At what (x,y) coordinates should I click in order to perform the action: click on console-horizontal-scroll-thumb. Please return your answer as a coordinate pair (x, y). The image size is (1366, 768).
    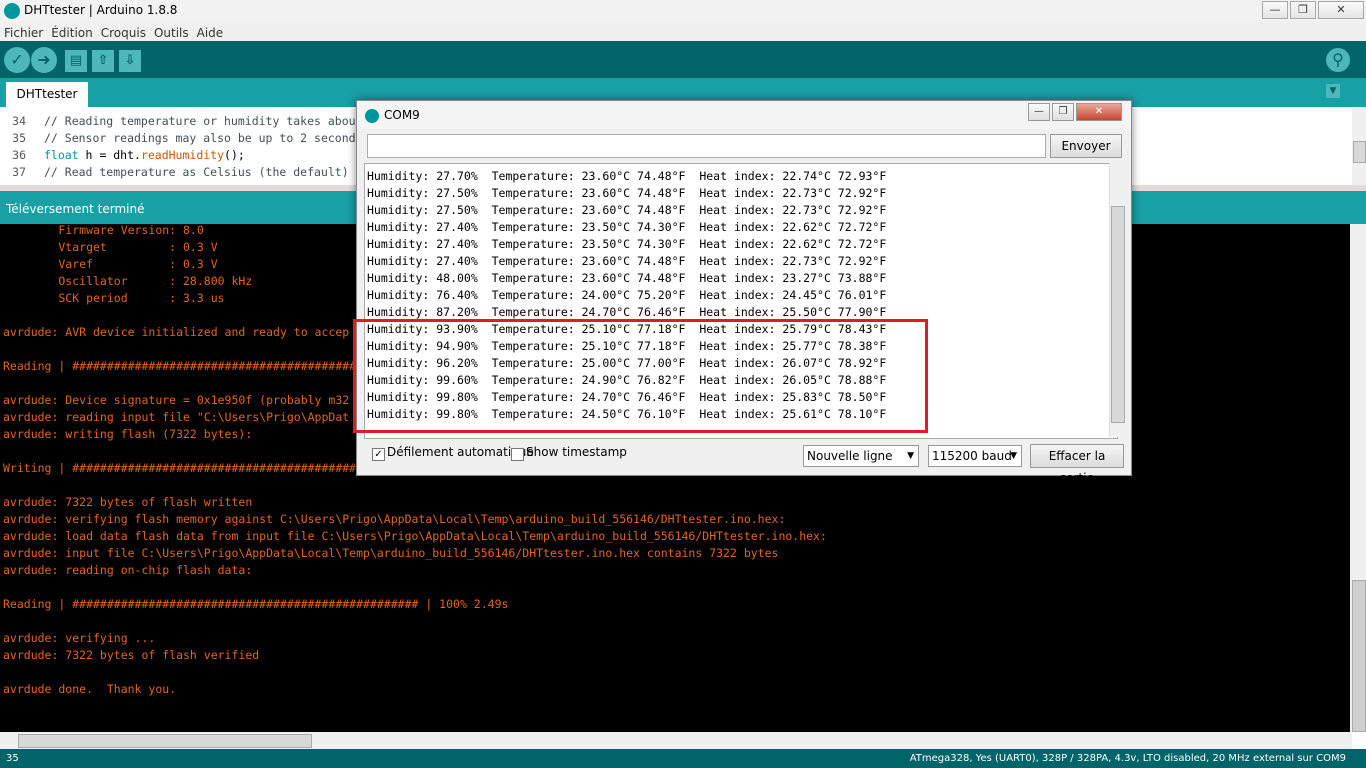
    Looking at the image, I should click on (165, 741).